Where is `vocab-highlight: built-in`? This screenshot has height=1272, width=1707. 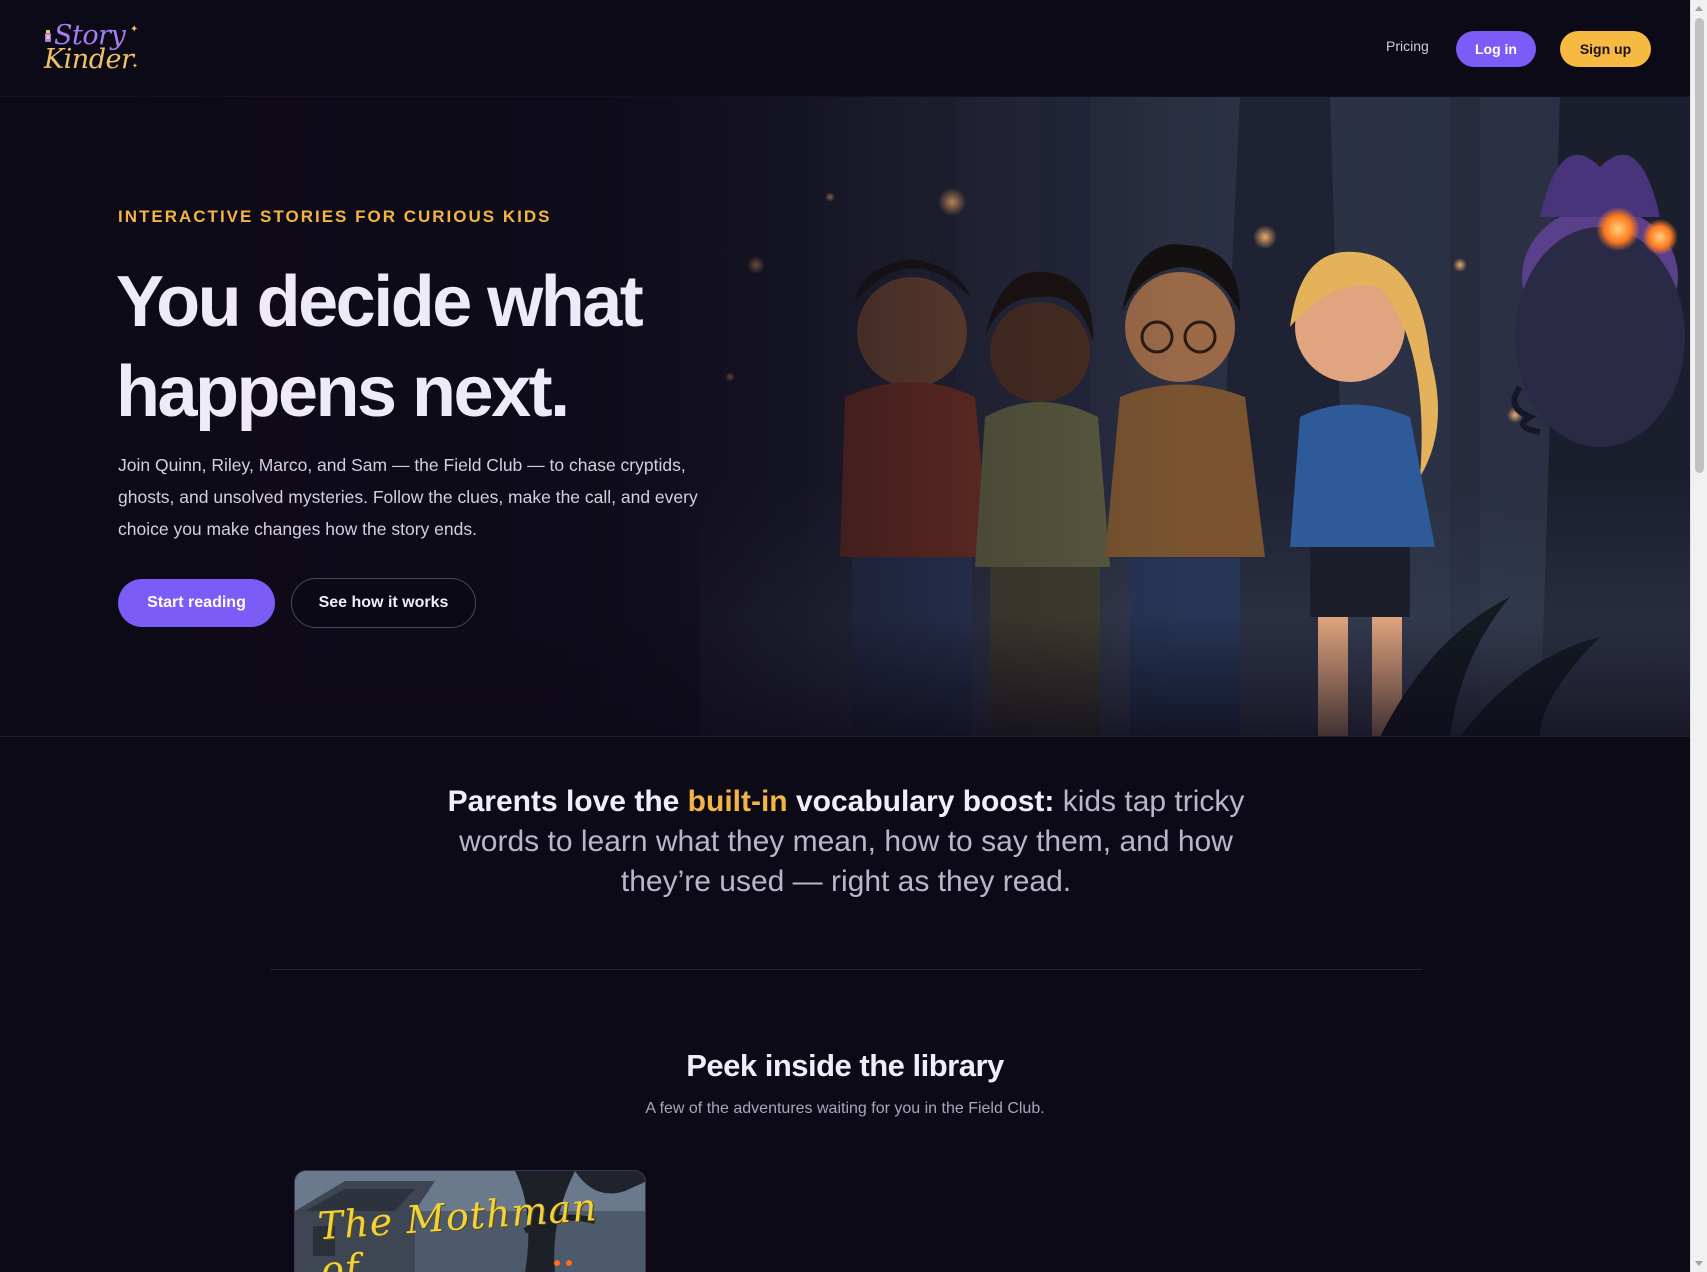
vocab-highlight: built-in is located at coordinates (737, 801).